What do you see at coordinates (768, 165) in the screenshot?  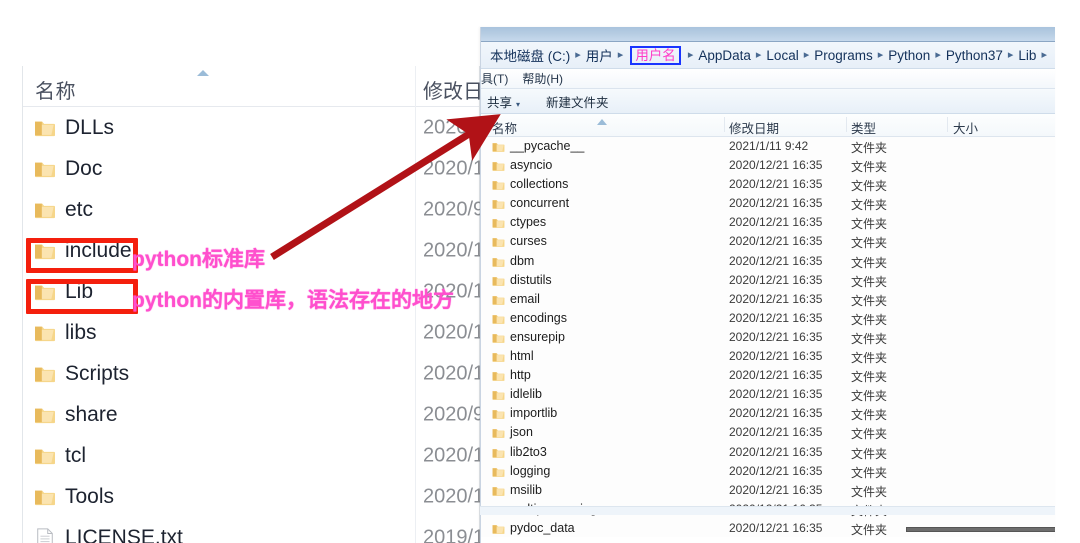 I see `table-row: asyncio 2020/12/21 16:35 文件夹` at bounding box center [768, 165].